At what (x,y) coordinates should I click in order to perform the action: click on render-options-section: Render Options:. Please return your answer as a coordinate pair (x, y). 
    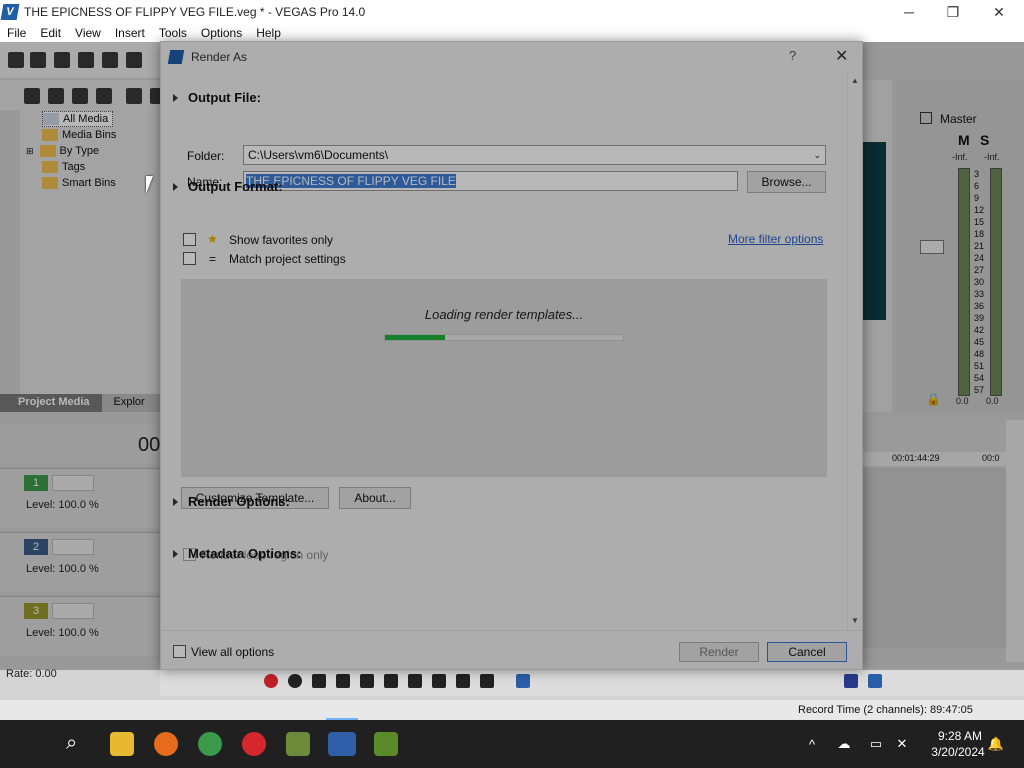
    Looking at the image, I should click on (231, 501).